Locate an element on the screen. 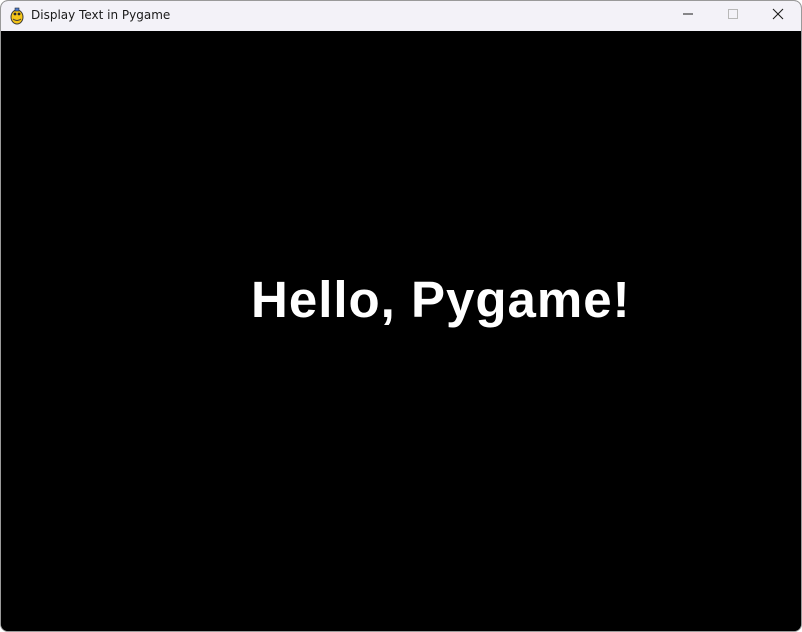  maximize-button is located at coordinates (733, 16).